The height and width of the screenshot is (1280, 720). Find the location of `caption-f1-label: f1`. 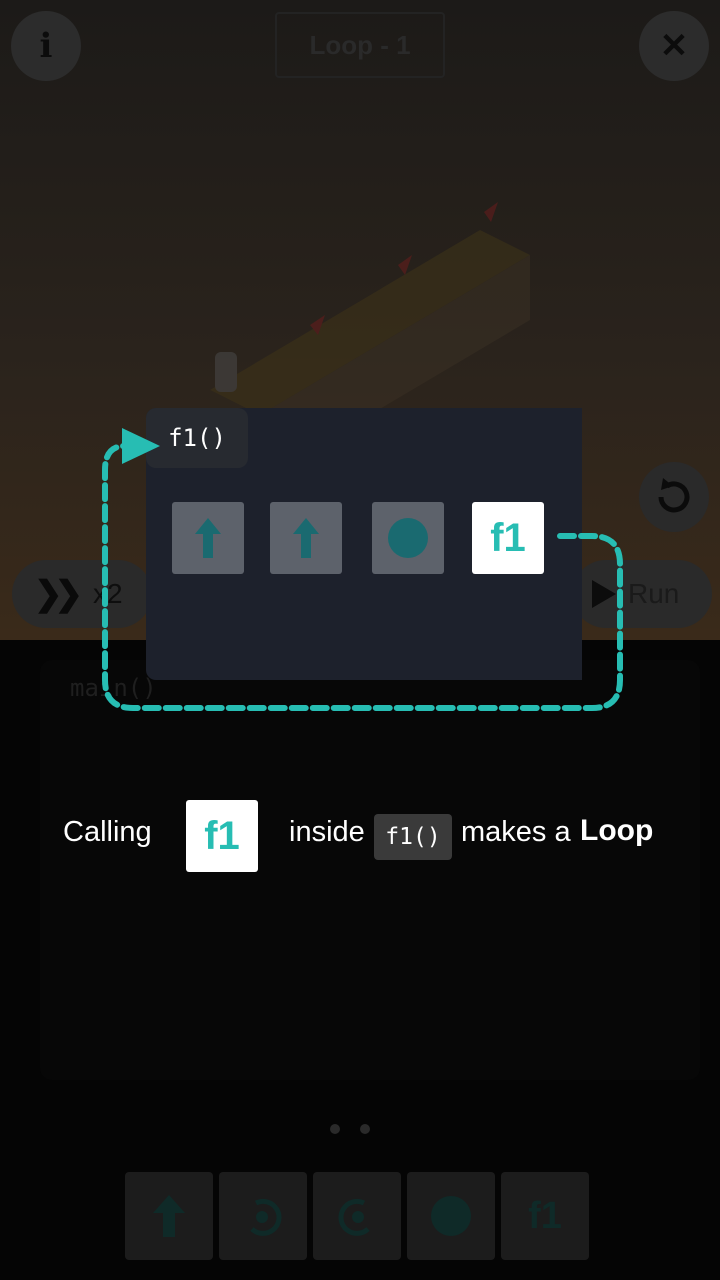

caption-f1-label: f1 is located at coordinates (222, 835).